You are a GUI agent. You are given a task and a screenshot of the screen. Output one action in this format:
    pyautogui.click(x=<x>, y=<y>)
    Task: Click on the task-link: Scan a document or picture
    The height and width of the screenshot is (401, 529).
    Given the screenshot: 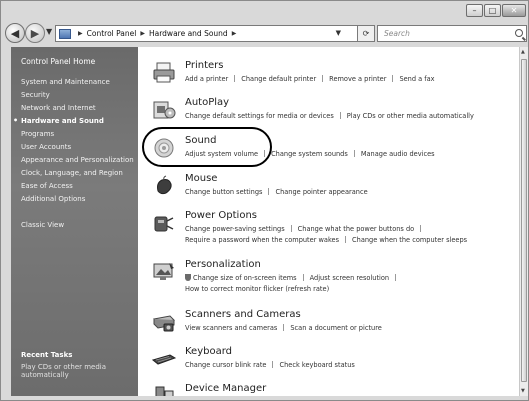 What is the action you would take?
    pyautogui.click(x=336, y=328)
    